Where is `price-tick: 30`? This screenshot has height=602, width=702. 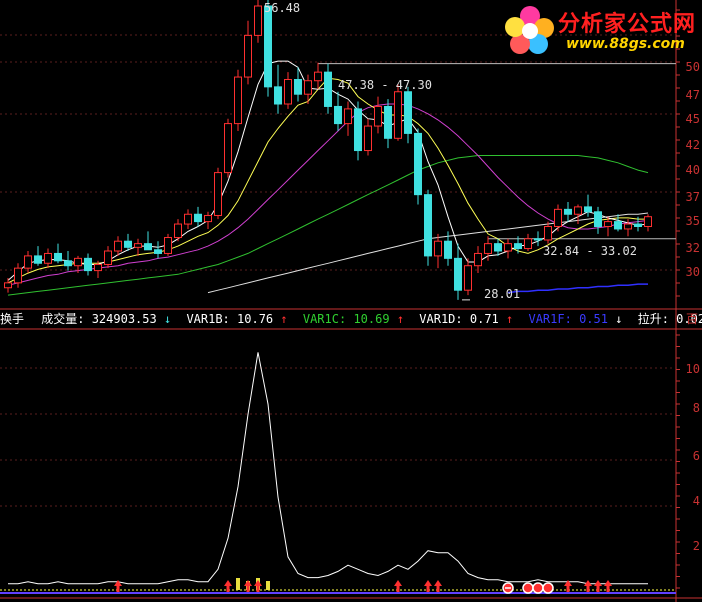
price-tick: 30 is located at coordinates (692, 272).